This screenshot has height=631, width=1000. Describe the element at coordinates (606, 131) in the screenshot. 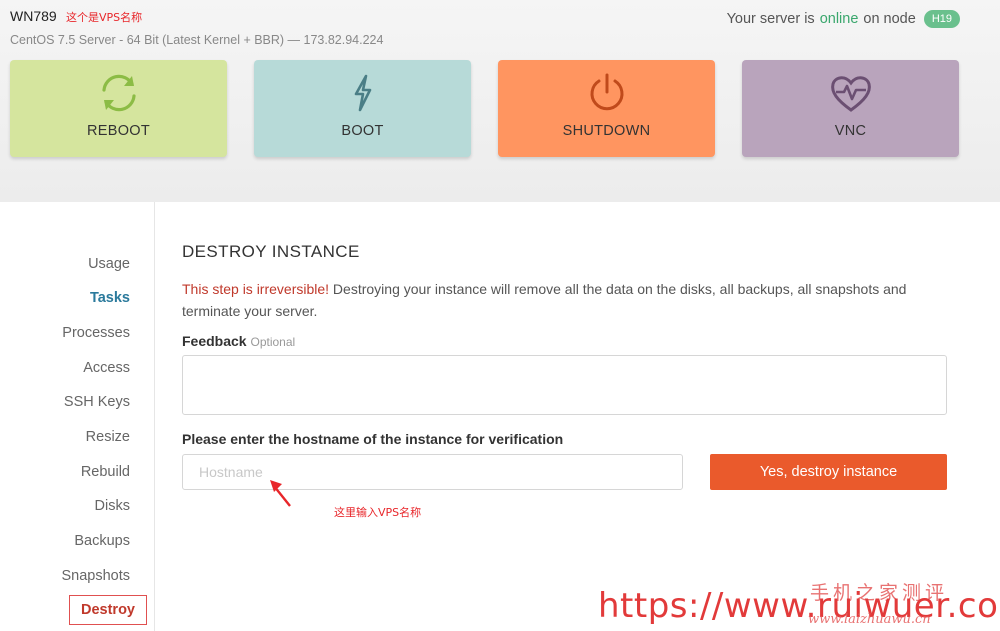

I see `shutdown-label: SHUTDOWN` at that location.